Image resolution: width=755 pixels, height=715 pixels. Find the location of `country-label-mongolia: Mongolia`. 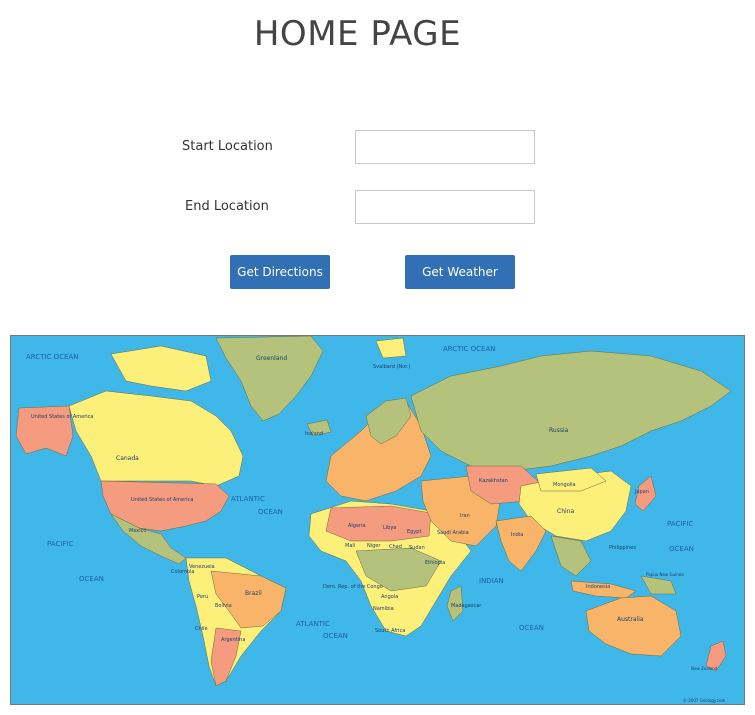

country-label-mongolia: Mongolia is located at coordinates (564, 485).